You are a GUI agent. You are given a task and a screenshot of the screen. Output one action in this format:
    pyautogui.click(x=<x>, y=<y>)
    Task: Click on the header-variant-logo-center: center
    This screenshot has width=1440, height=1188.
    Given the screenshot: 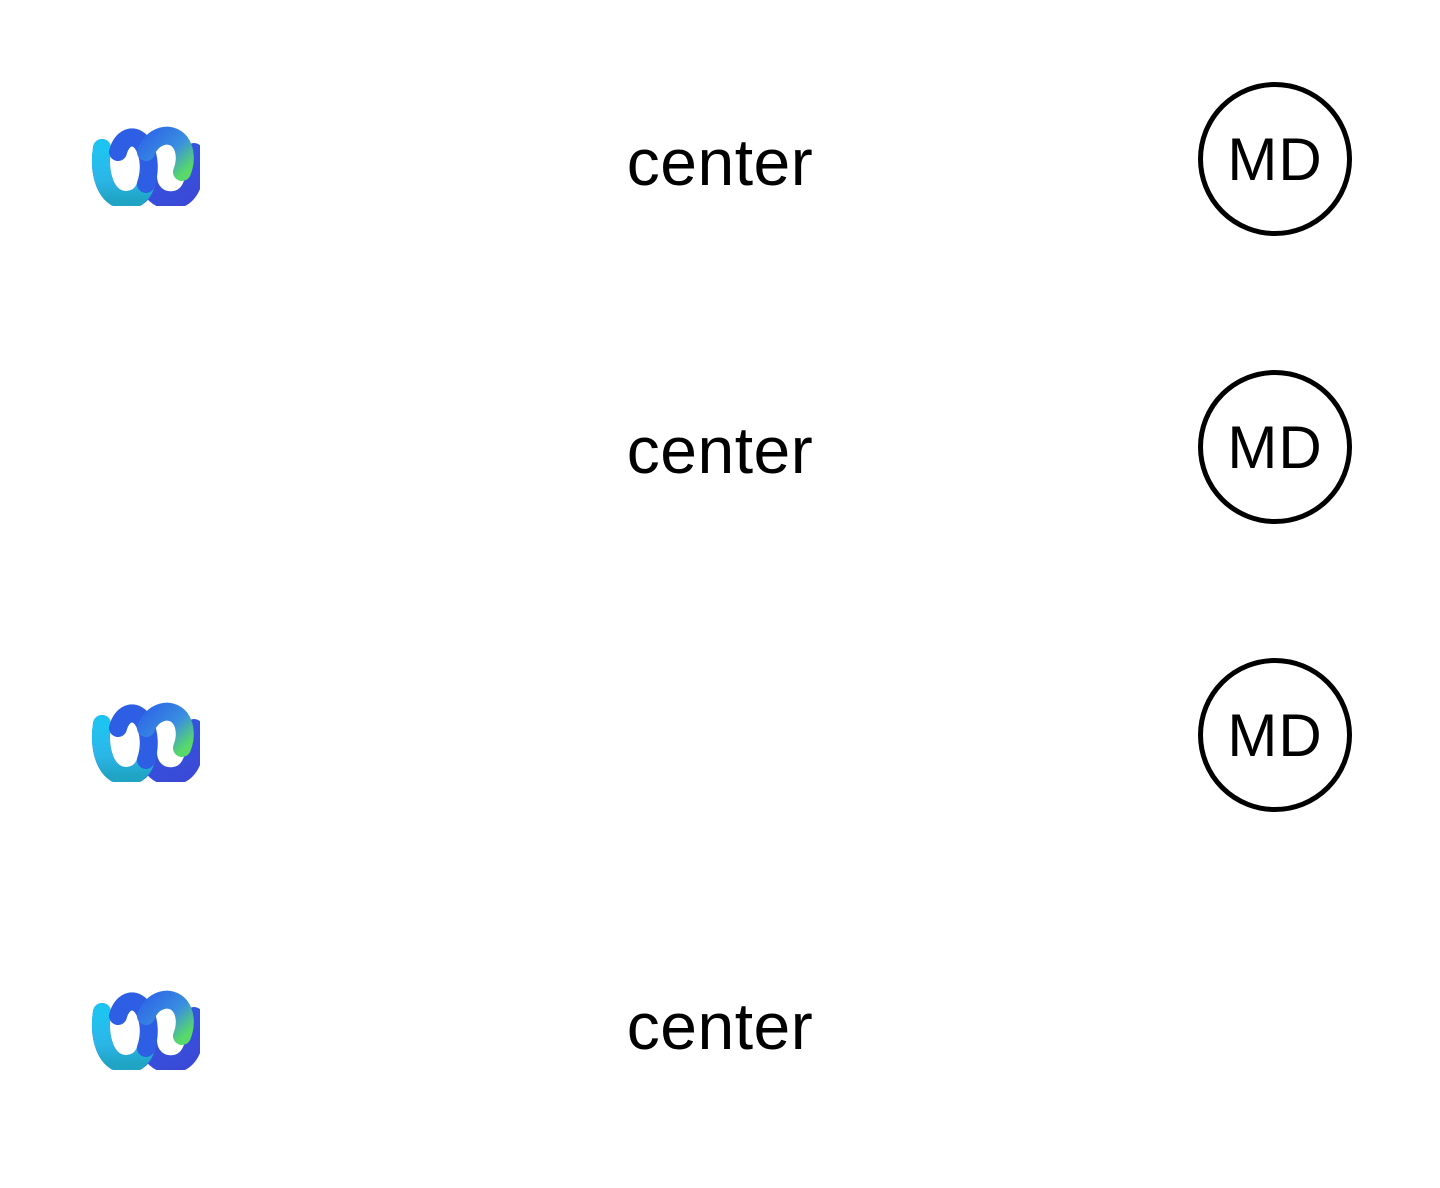 What is the action you would take?
    pyautogui.click(x=720, y=1026)
    